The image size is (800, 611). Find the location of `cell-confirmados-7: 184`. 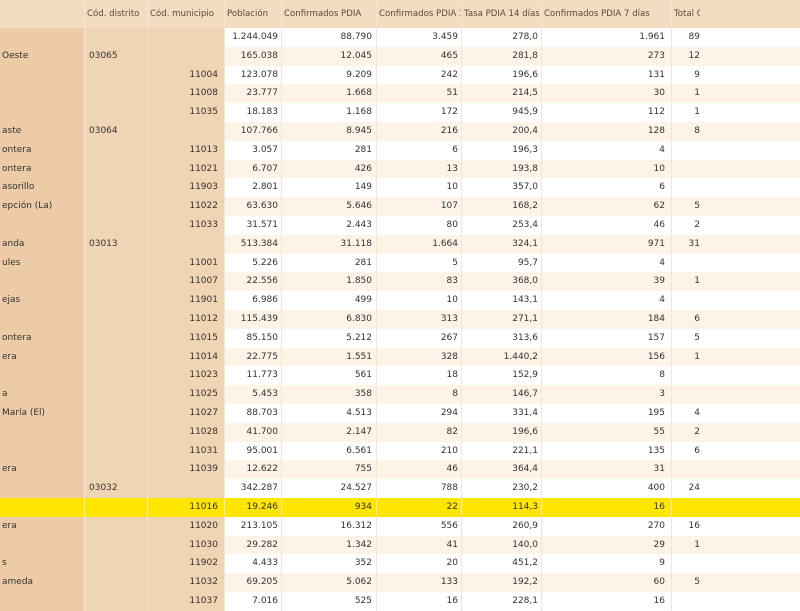

cell-confirmados-7: 184 is located at coordinates (607, 319).